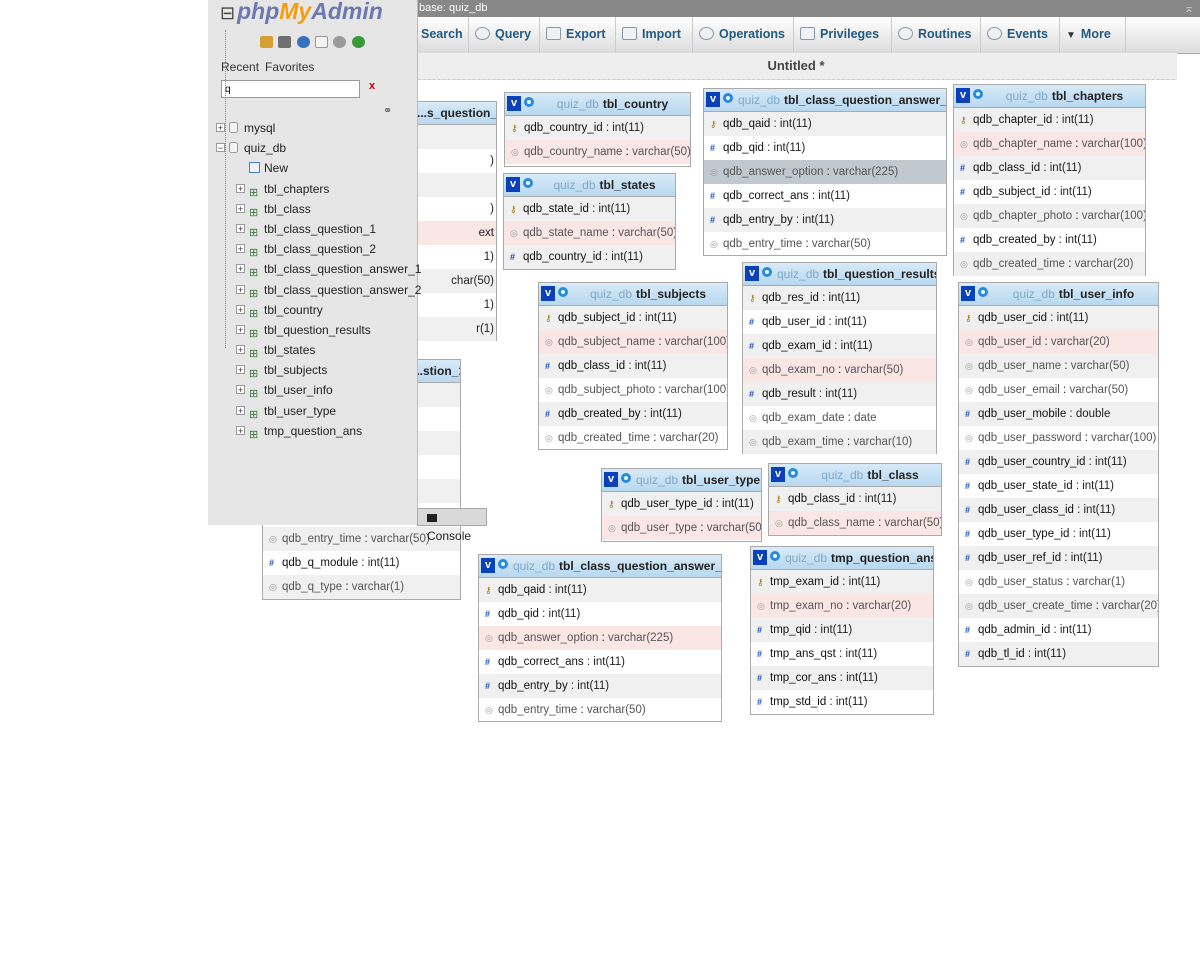 Image resolution: width=1200 pixels, height=967 pixels. I want to click on tree-table-item: + ⊞ tbl_states, so click(315, 350).